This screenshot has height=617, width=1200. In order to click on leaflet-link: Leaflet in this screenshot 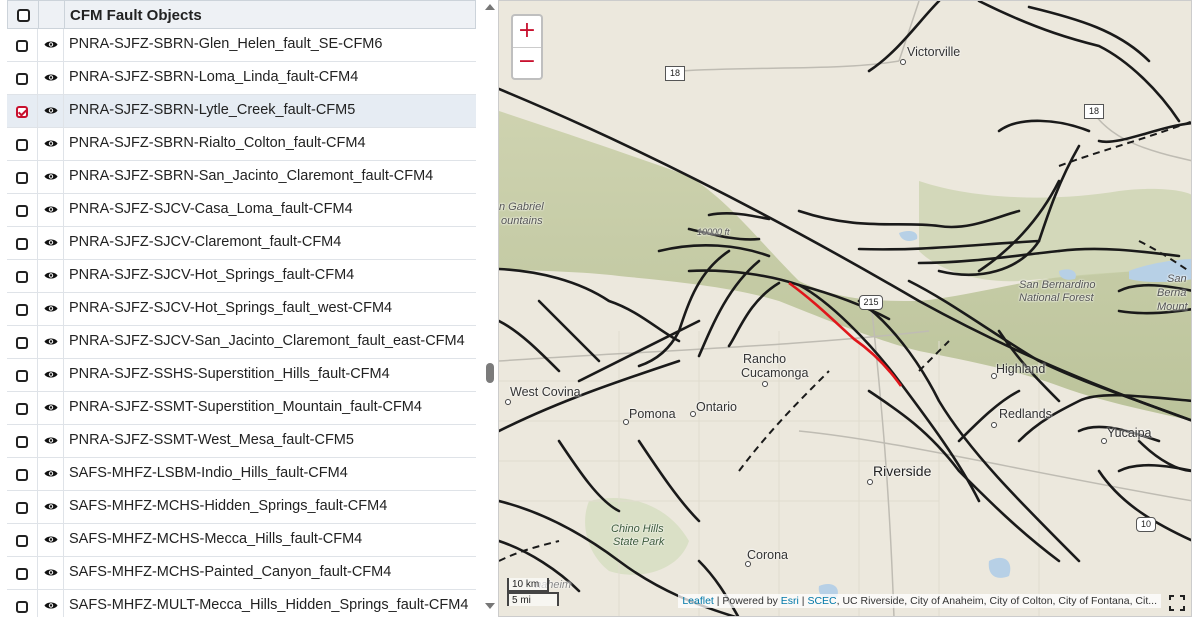, I will do `click(698, 601)`.